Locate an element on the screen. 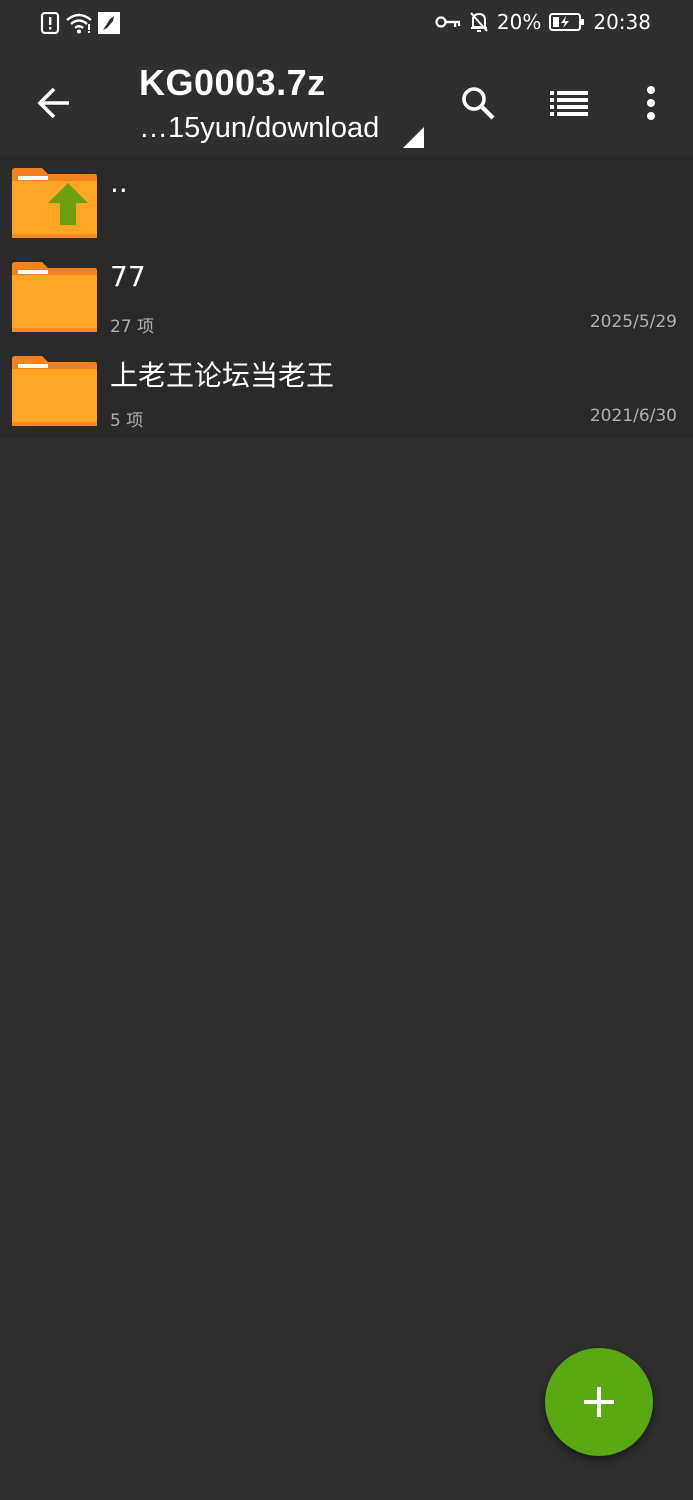 This screenshot has width=693, height=1500. wifi-icon is located at coordinates (79, 23).